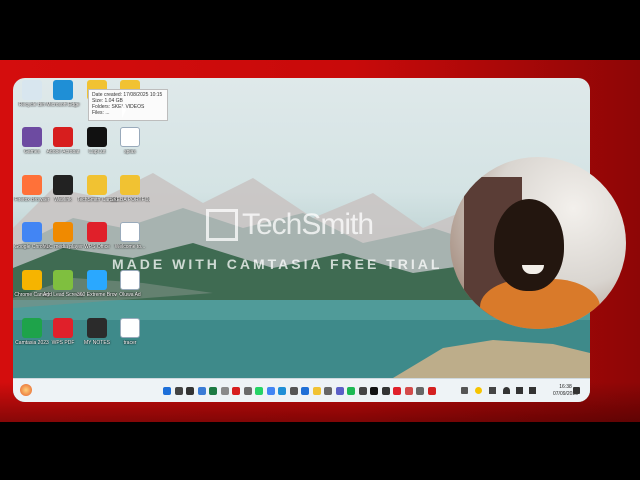 The height and width of the screenshot is (480, 640). What do you see at coordinates (293, 391) in the screenshot?
I see `store-icon` at bounding box center [293, 391].